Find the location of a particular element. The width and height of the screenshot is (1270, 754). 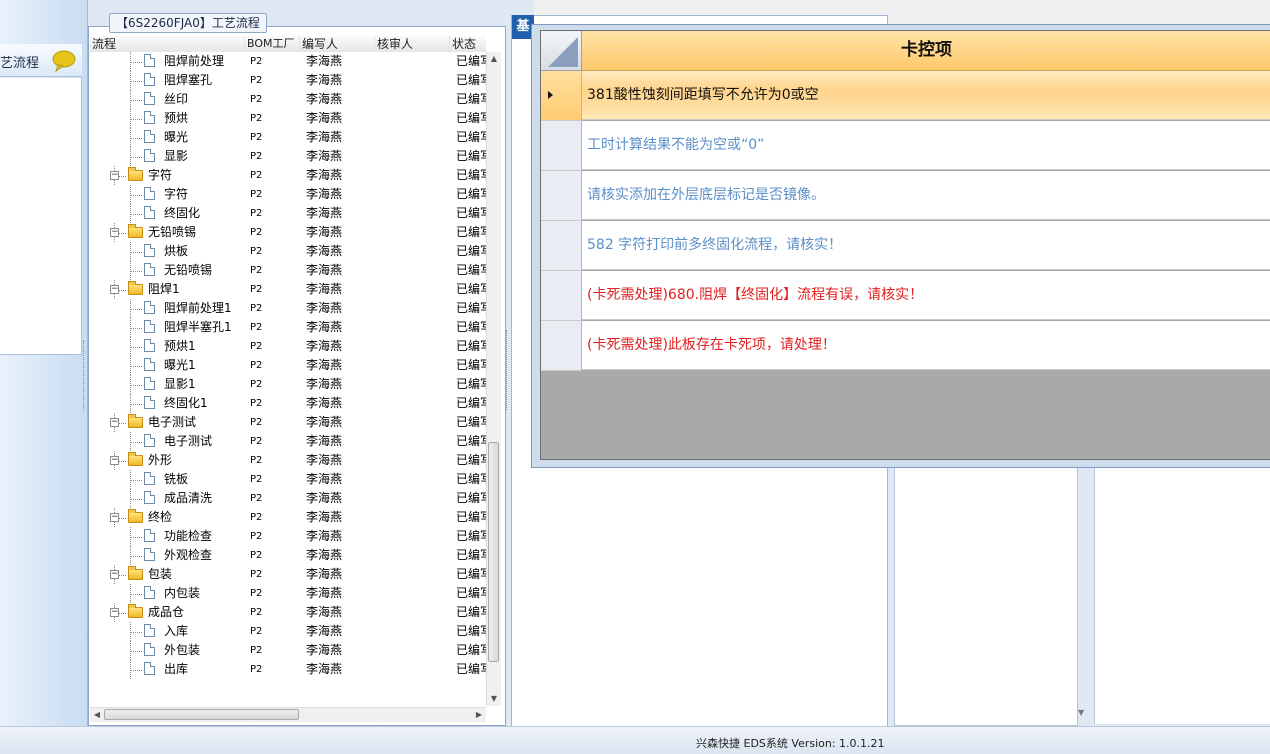

nav-item-process: 艺流程 is located at coordinates (41, 60).